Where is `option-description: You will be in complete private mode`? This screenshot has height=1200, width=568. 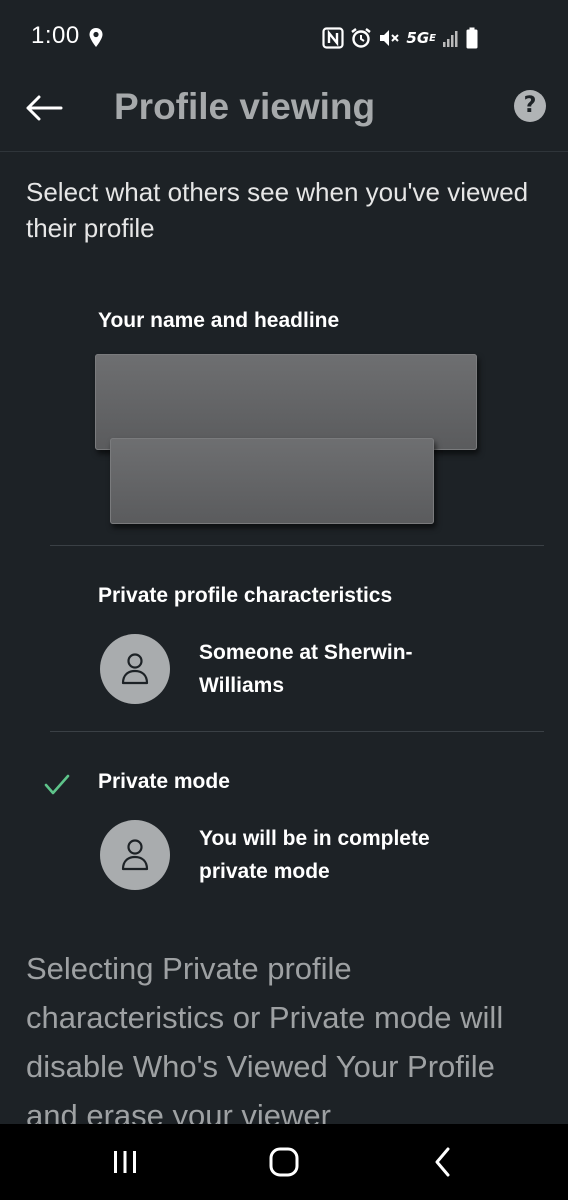 option-description: You will be in complete private mode is located at coordinates (314, 855).